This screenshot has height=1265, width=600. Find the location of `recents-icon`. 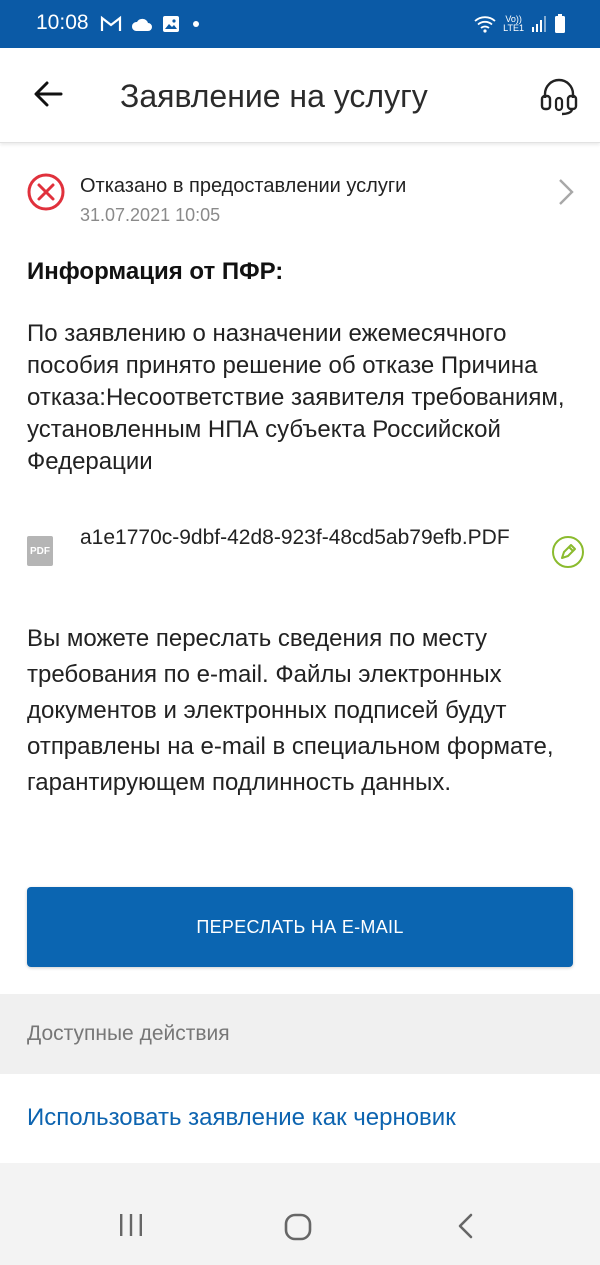

recents-icon is located at coordinates (131, 1225).